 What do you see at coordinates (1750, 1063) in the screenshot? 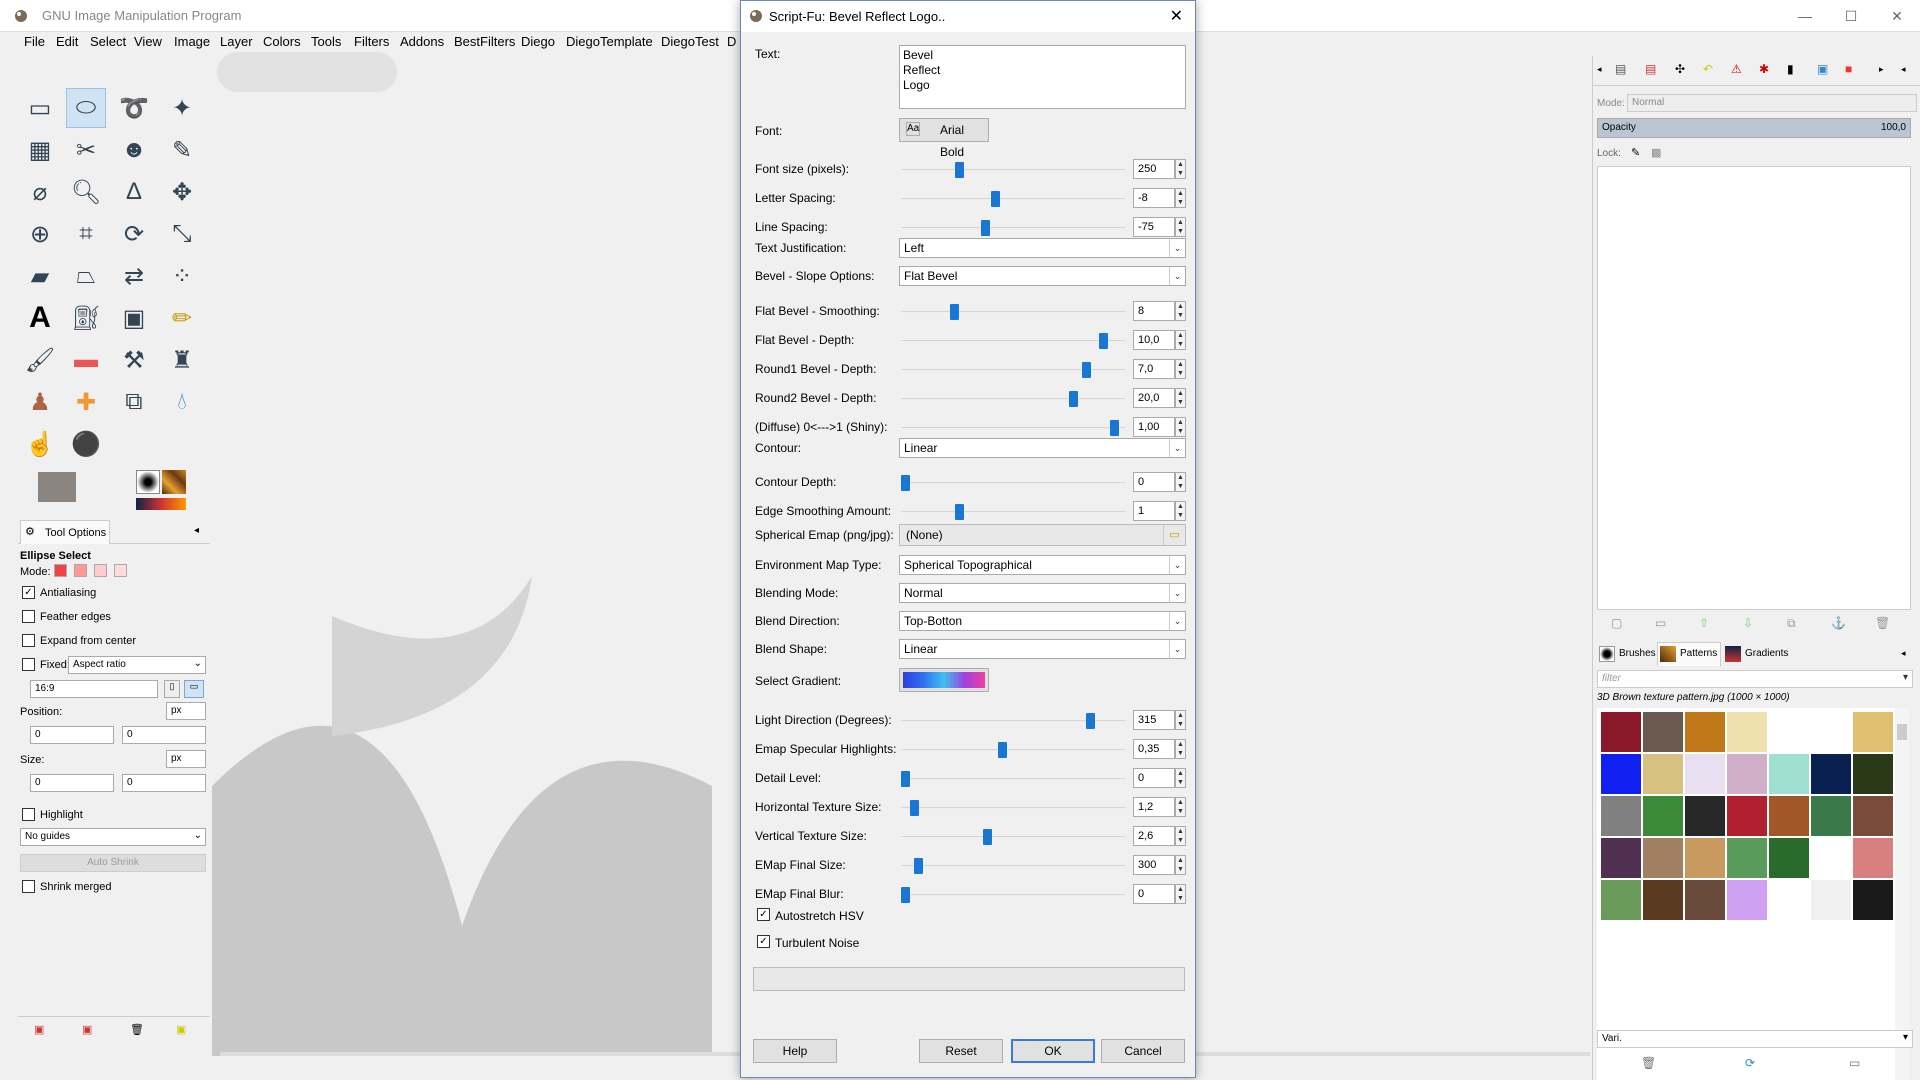
I see `refresh-patterns-icon: ⟳` at bounding box center [1750, 1063].